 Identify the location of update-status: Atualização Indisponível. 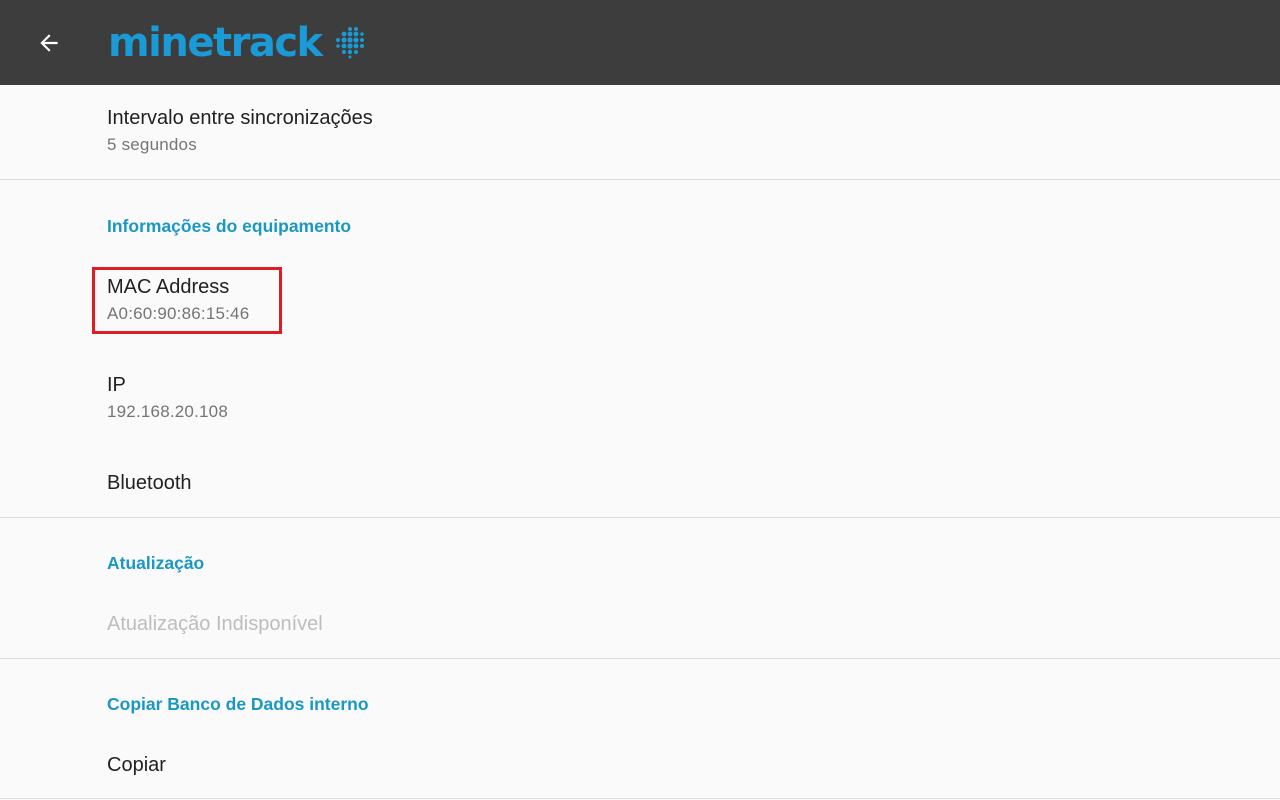
(215, 624).